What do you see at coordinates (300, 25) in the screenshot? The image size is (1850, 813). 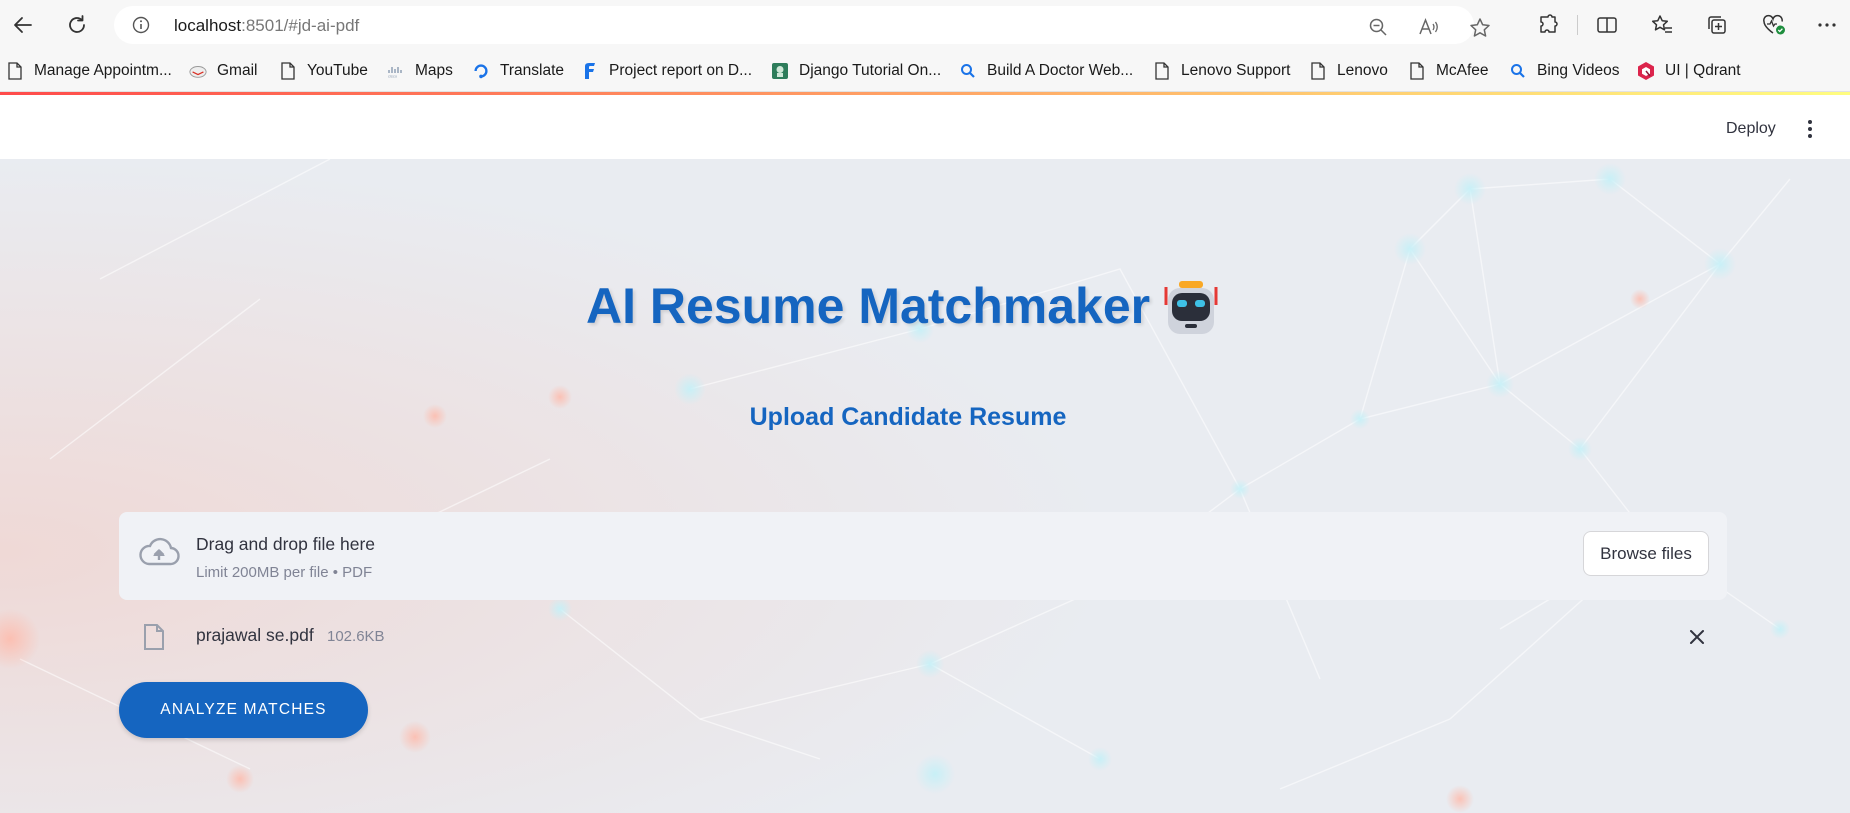 I see `url-path: :8501/#jd-ai-pdf` at bounding box center [300, 25].